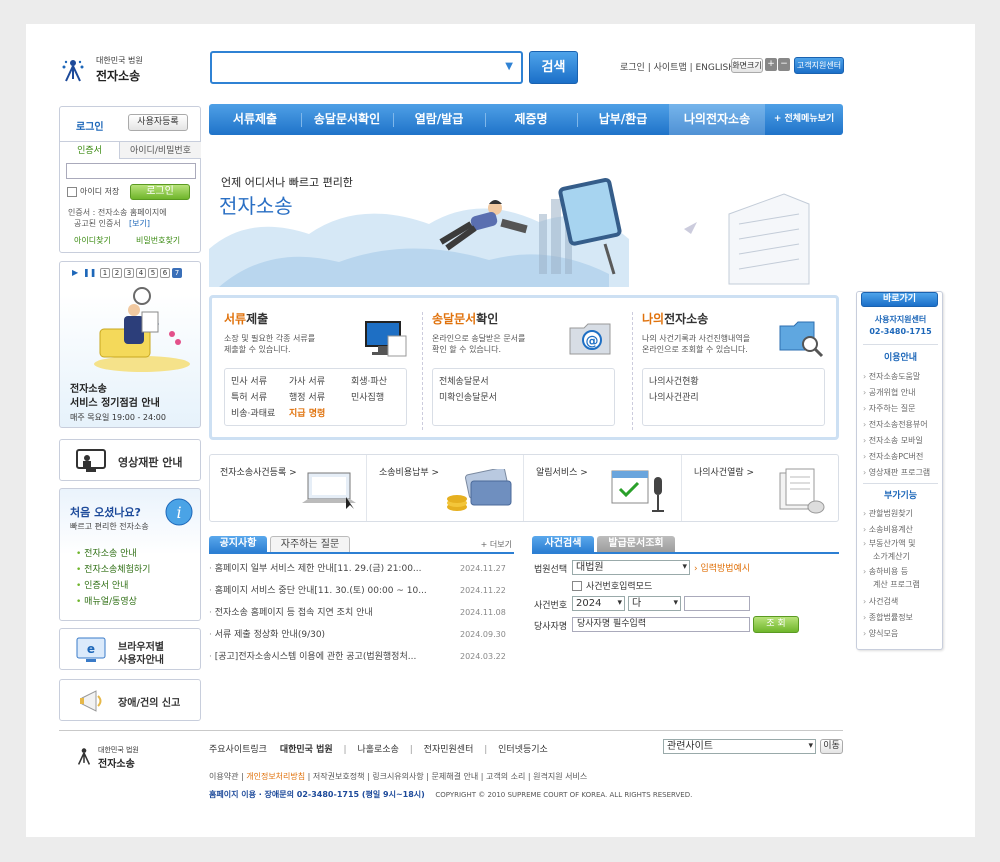  What do you see at coordinates (141, 273) in the screenshot?
I see `pager-4: 4` at bounding box center [141, 273].